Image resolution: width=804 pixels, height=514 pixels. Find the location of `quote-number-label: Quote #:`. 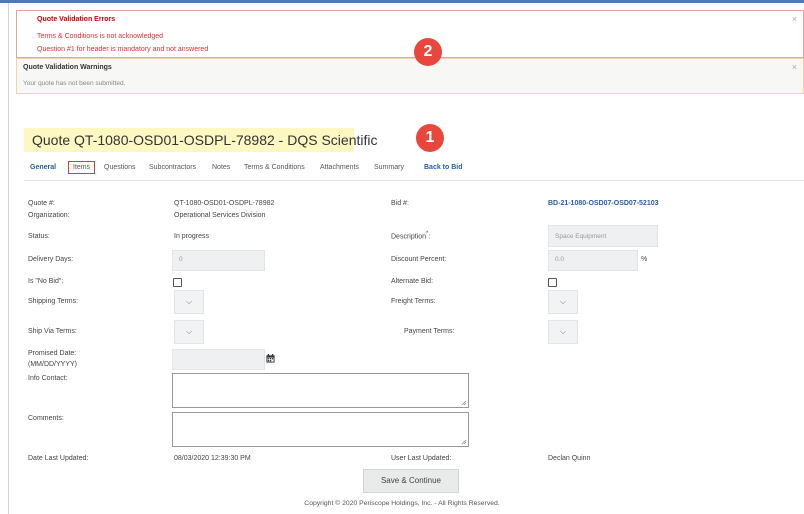

quote-number-label: Quote #: is located at coordinates (41, 203).